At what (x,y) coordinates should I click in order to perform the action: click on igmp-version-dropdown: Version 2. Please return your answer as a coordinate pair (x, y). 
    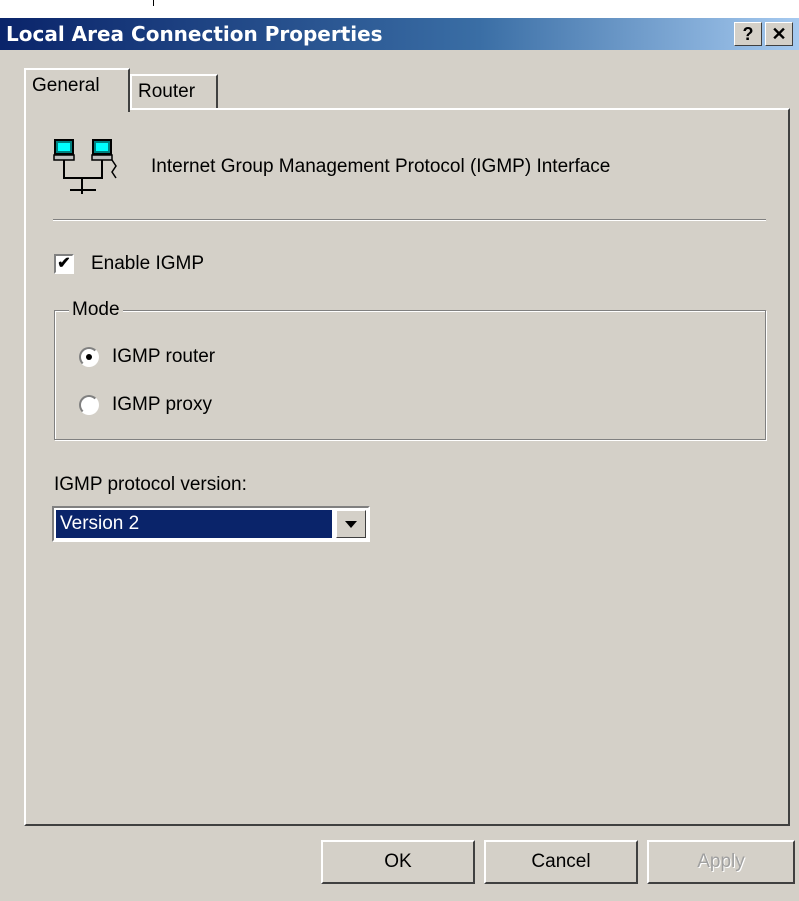
    Looking at the image, I should click on (211, 524).